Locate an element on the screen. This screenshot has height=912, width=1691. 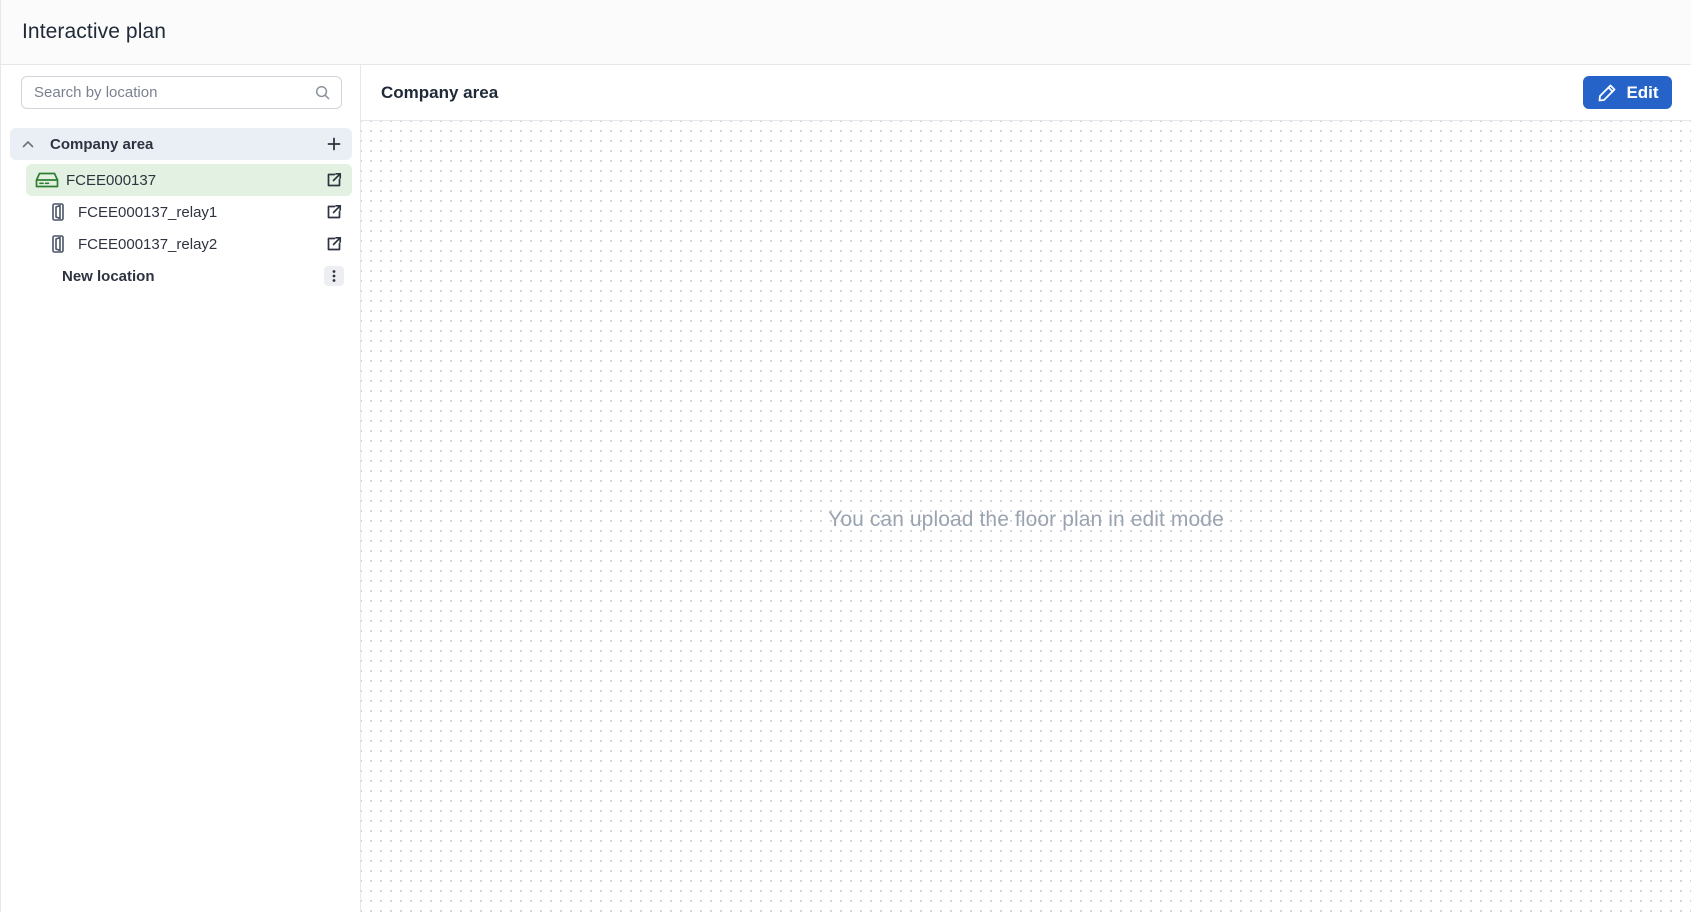
main-title: Company area is located at coordinates (440, 92).